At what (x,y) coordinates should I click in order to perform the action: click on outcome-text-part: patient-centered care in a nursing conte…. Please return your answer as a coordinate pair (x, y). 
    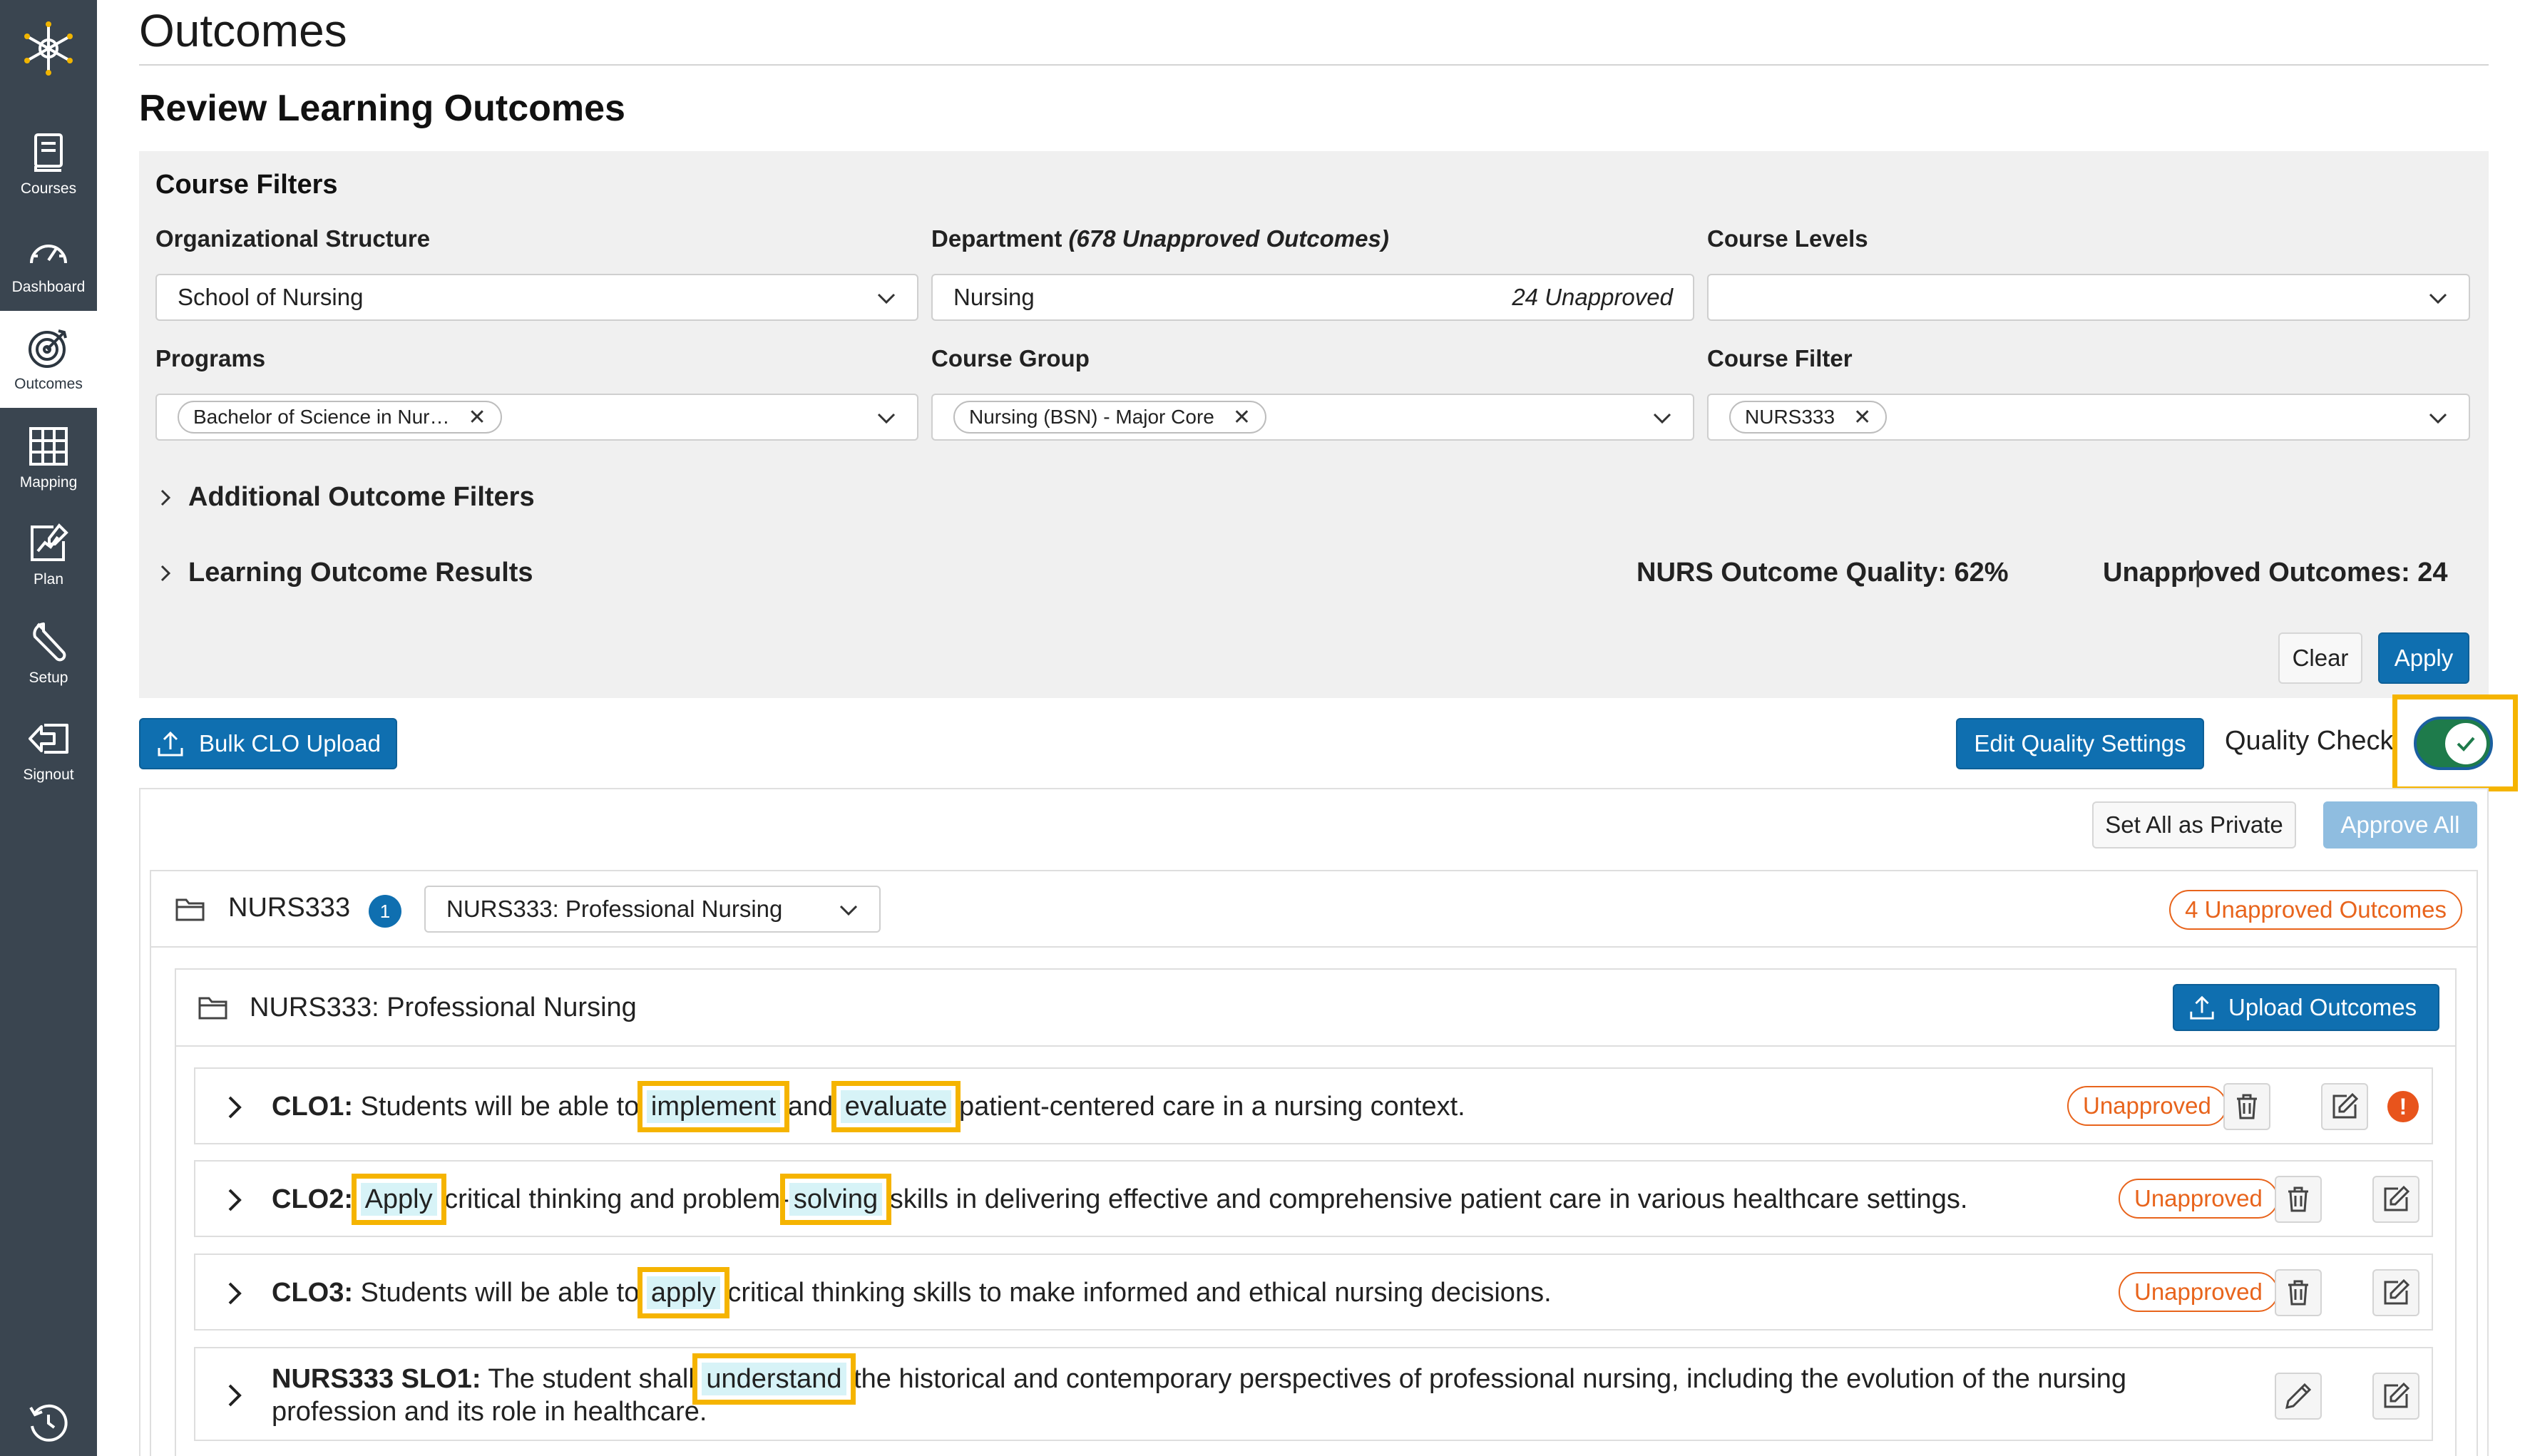
    Looking at the image, I should click on (1208, 1107).